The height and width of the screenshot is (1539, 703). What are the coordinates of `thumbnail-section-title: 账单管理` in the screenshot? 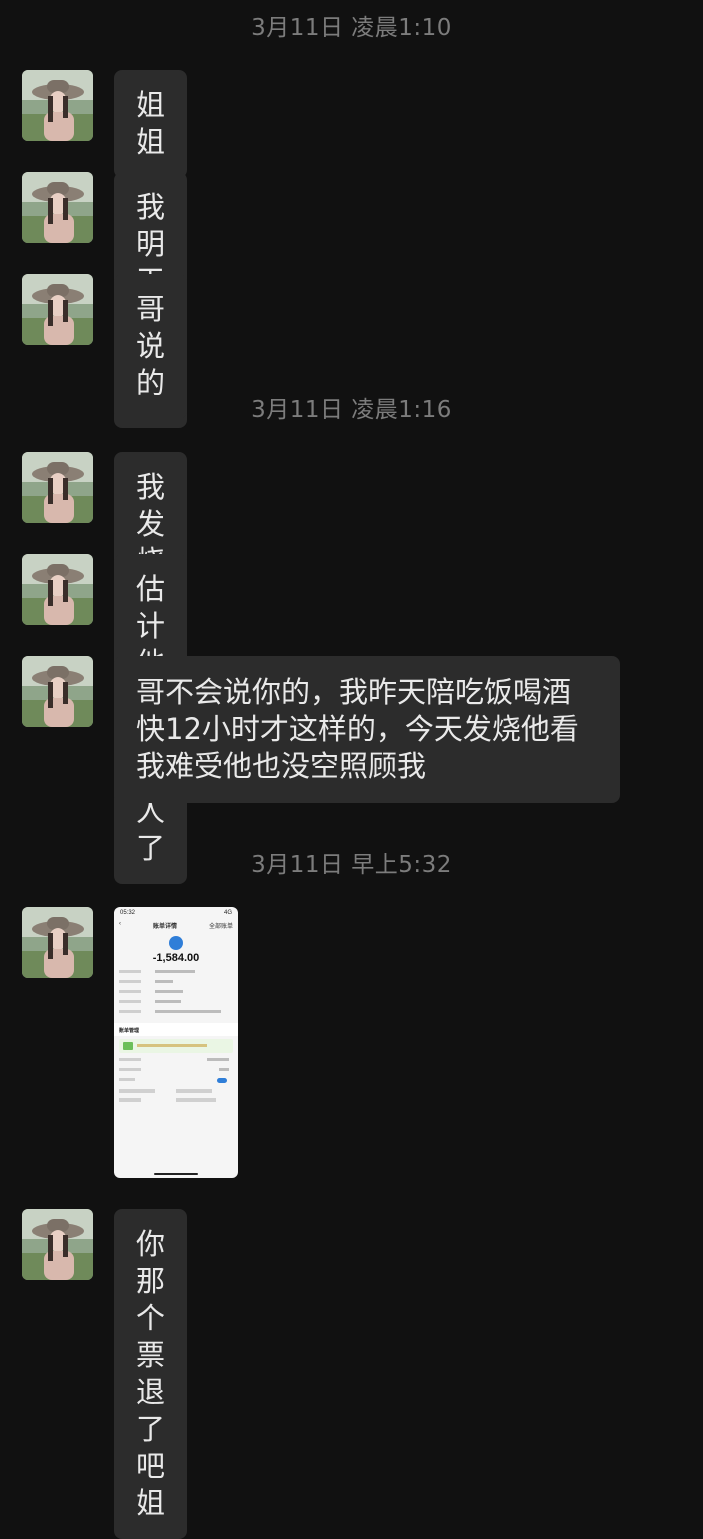 It's located at (176, 1029).